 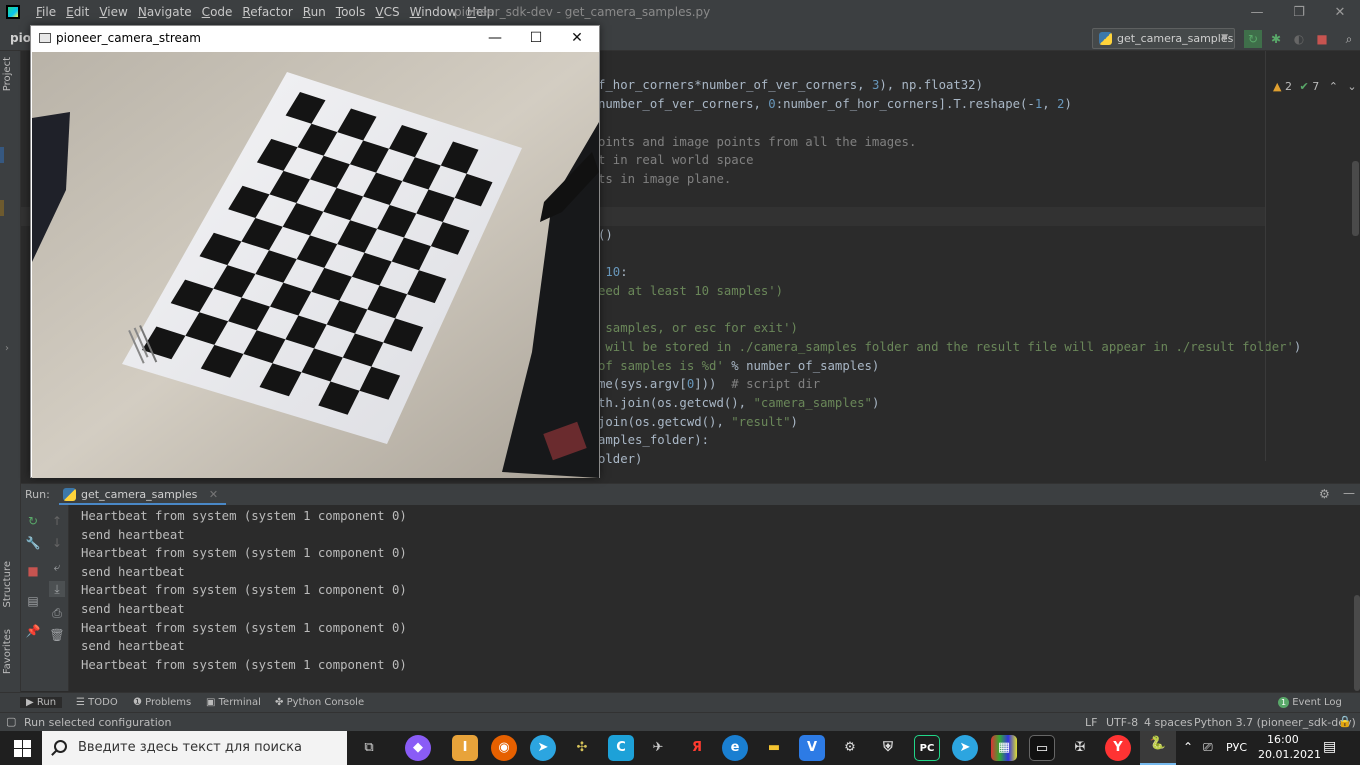 What do you see at coordinates (543, 748) in the screenshot?
I see `telegram-icon: ➤` at bounding box center [543, 748].